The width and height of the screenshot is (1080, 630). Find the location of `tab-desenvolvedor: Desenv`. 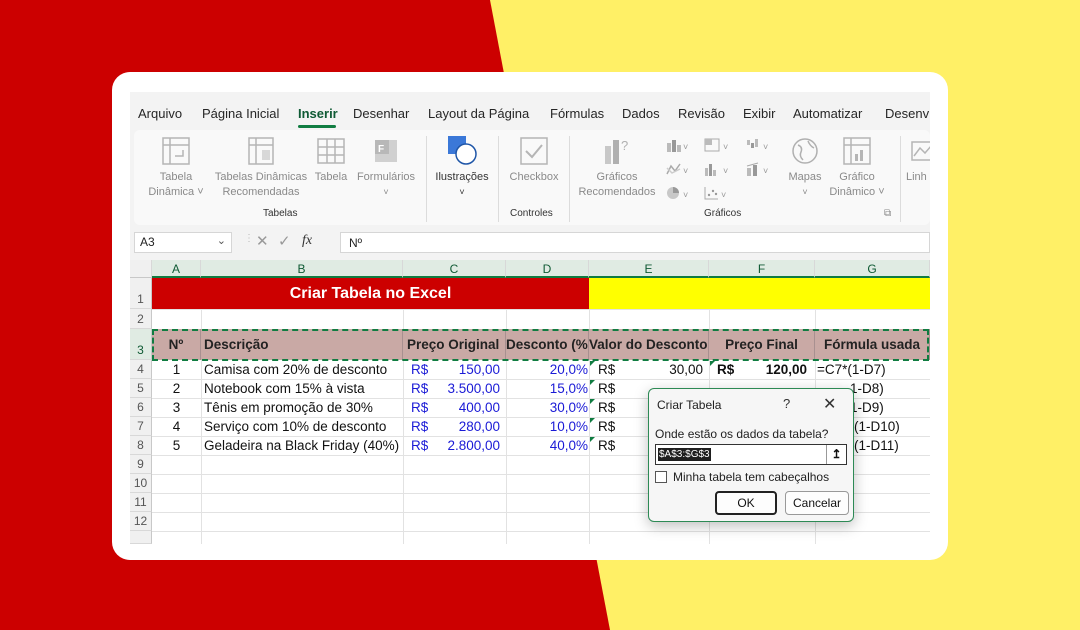

tab-desenvolvedor: Desenv is located at coordinates (907, 113).